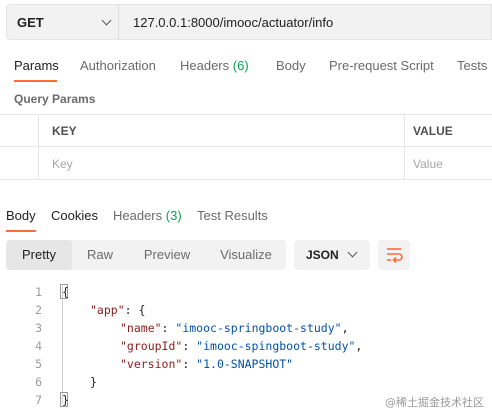 This screenshot has width=492, height=416. I want to click on http-method-select: GET, so click(62, 22).